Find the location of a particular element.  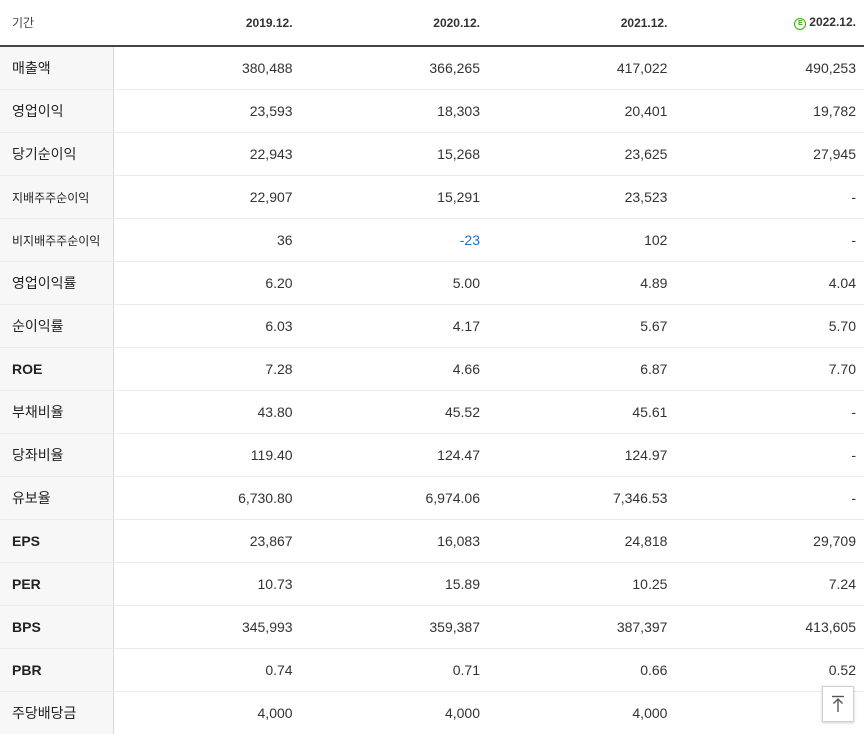

table-row: 당기순이익 22,943 15,268 23,625 27,945 is located at coordinates (432, 154).